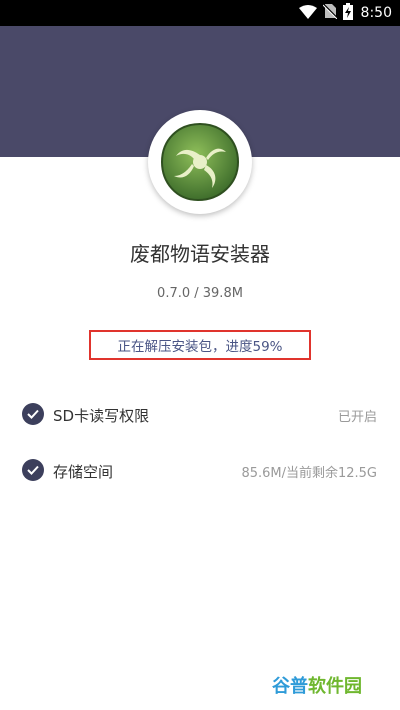  I want to click on app-logo-icon, so click(200, 162).